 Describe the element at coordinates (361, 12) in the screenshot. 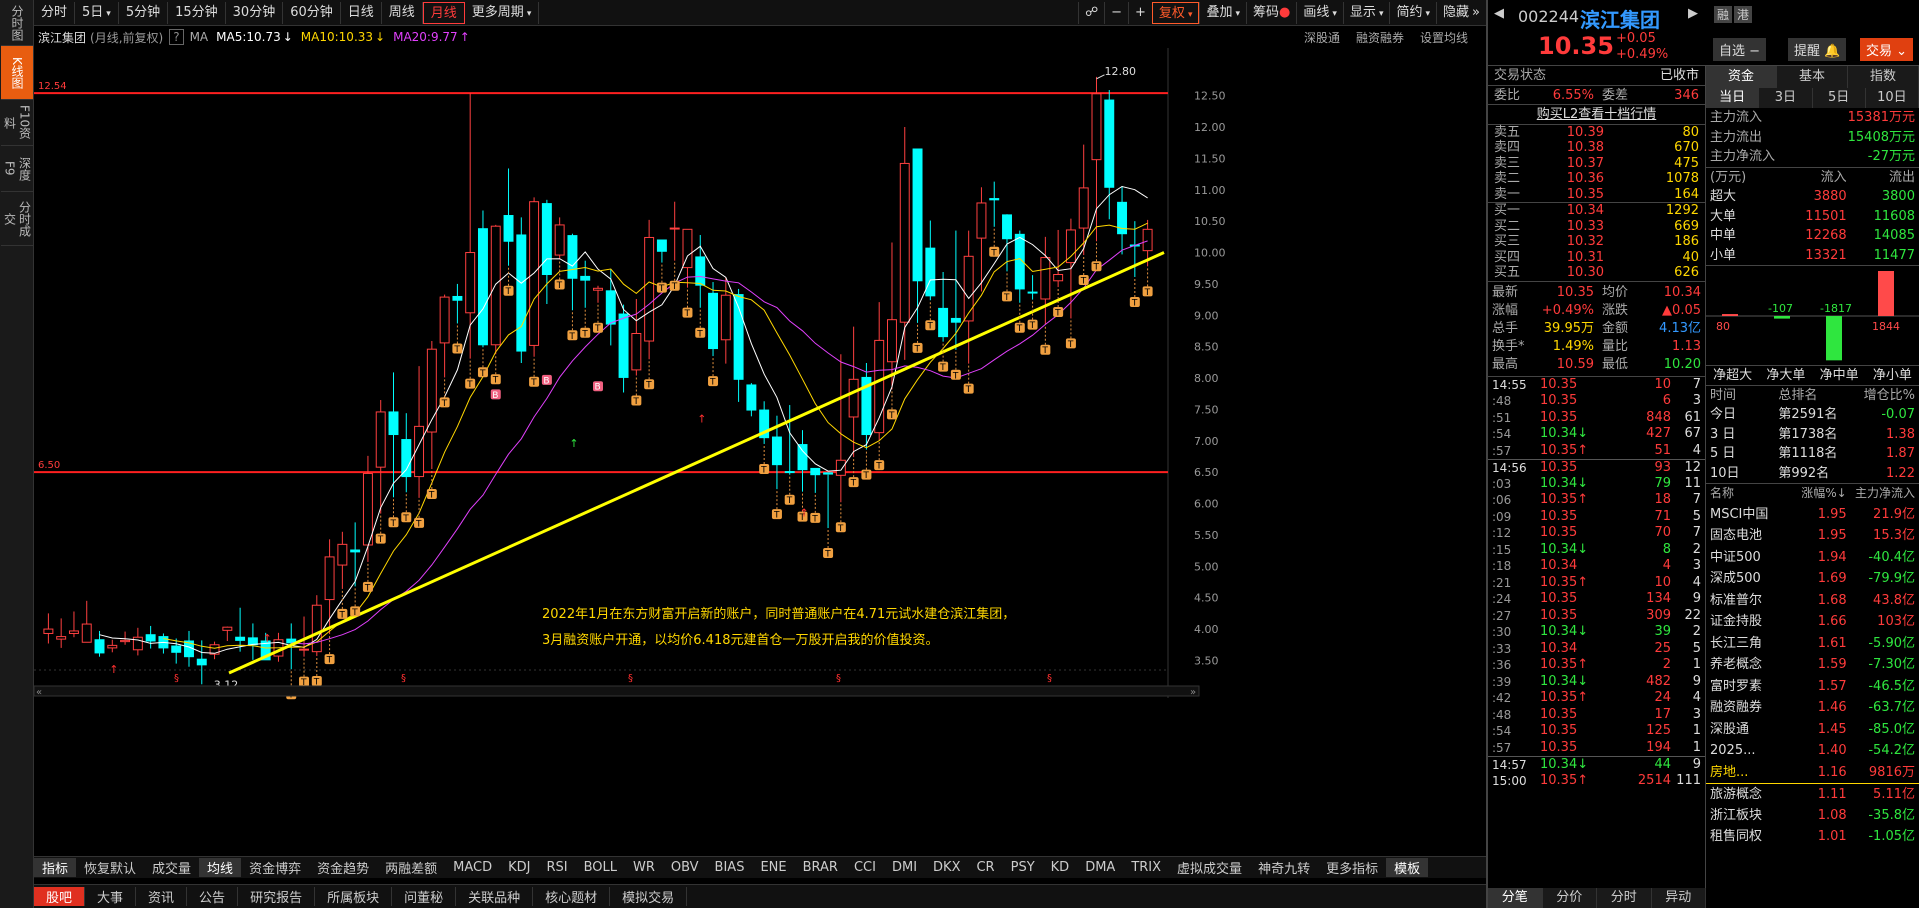

I see `period-tab: 日线` at that location.